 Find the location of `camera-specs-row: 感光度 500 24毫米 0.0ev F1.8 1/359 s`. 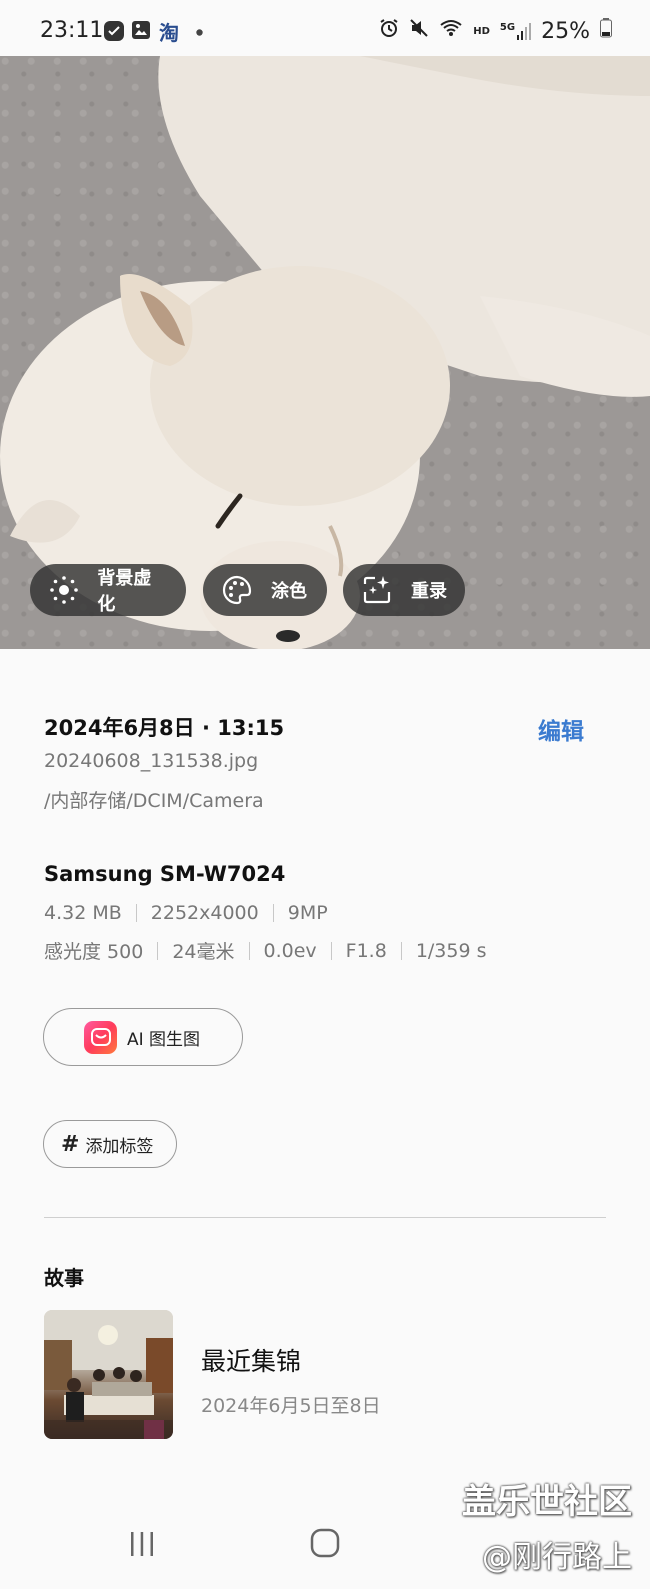

camera-specs-row: 感光度 500 24毫米 0.0ev F1.8 1/359 s is located at coordinates (265, 950).